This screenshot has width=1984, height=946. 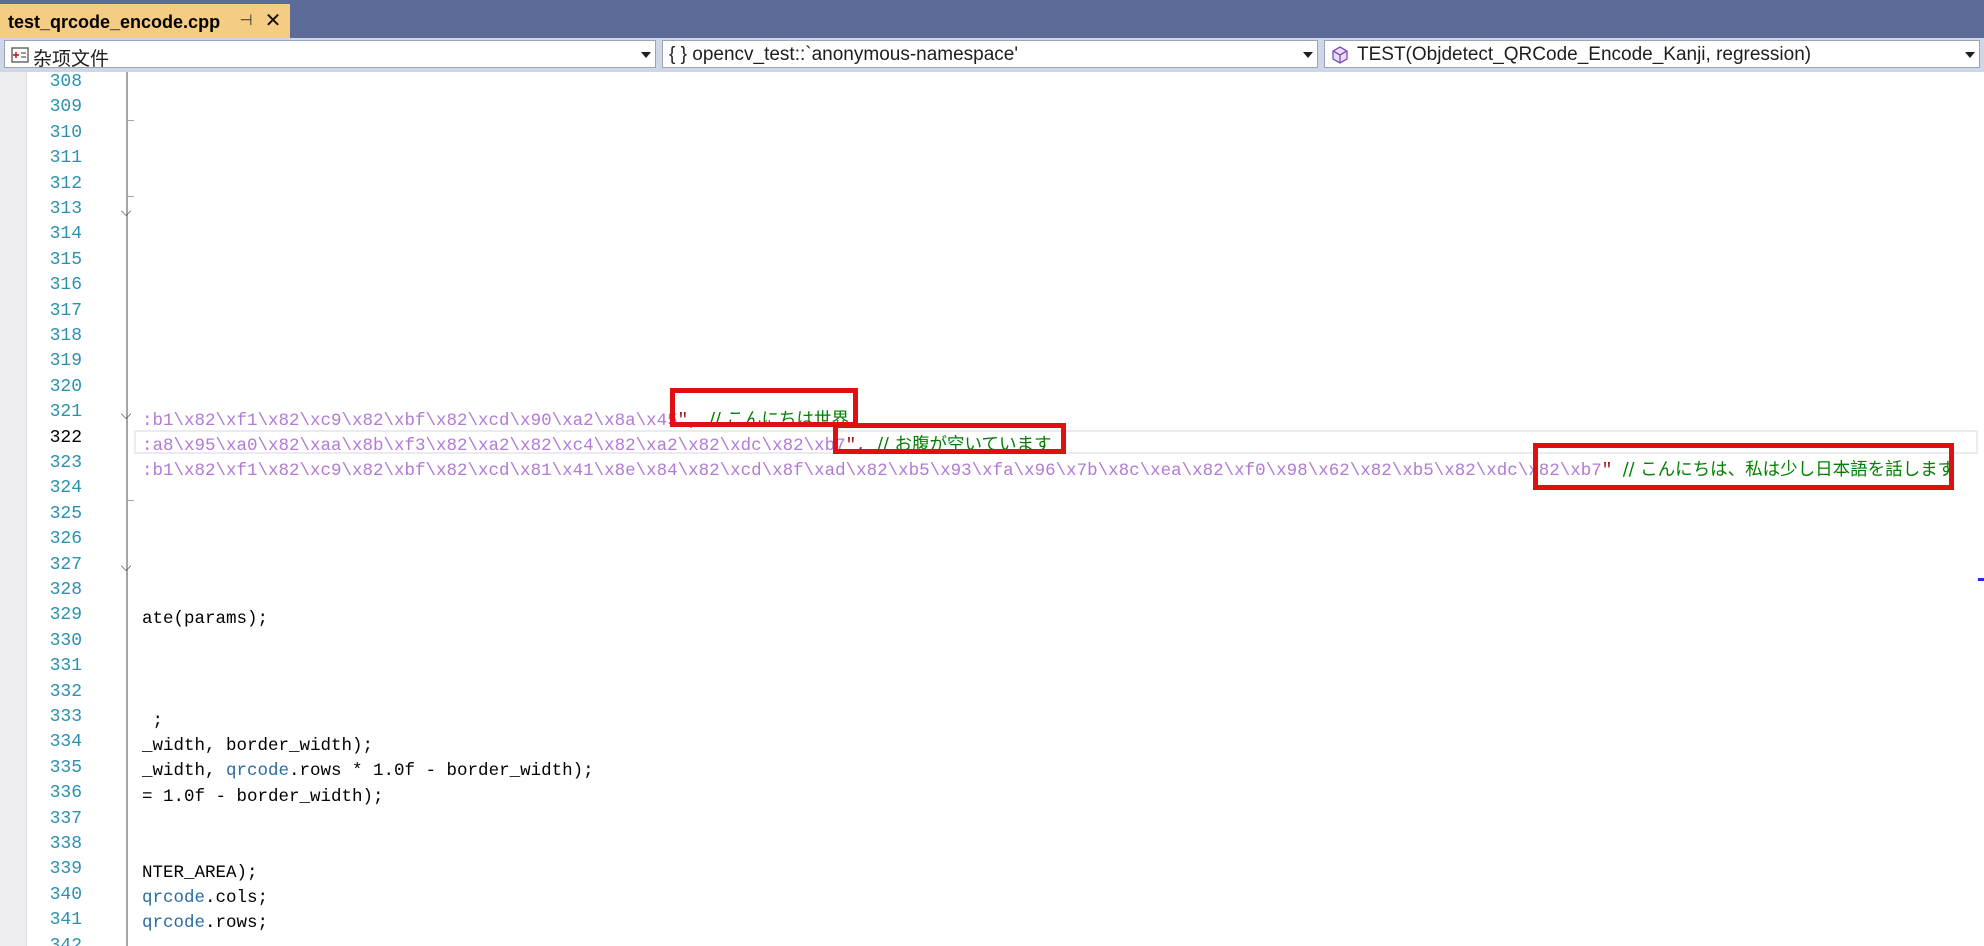 I want to click on line-number: 325, so click(x=65, y=513).